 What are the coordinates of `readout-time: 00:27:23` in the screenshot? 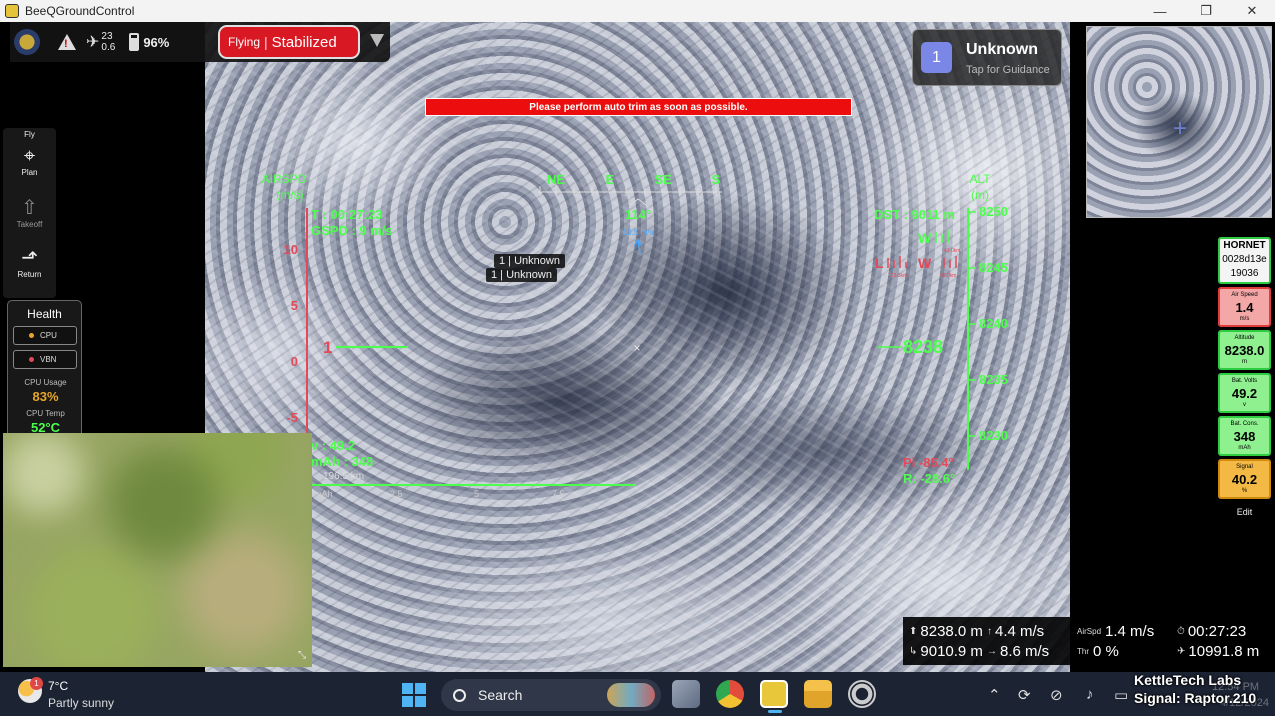 It's located at (1217, 631).